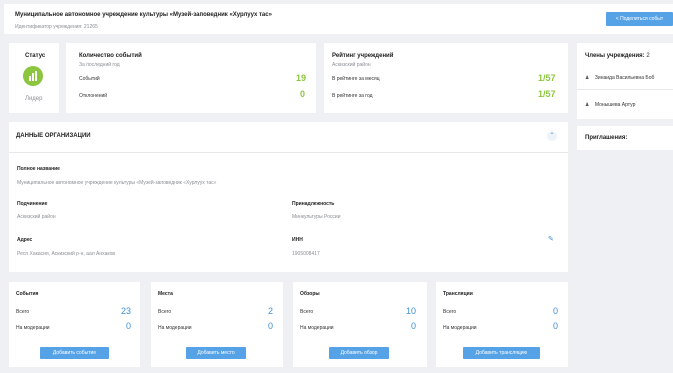 Image resolution: width=673 pixels, height=373 pixels. I want to click on share-icon: <, so click(617, 19).